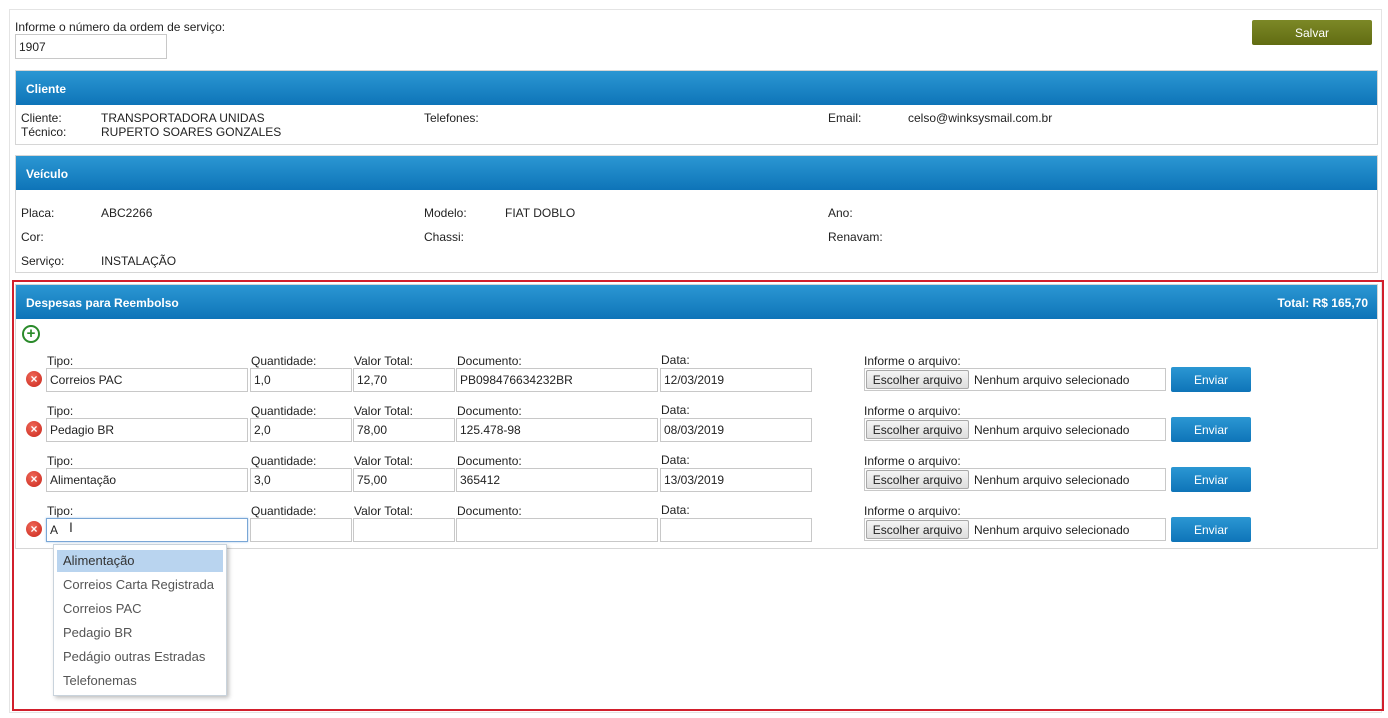  Describe the element at coordinates (31, 334) in the screenshot. I see `add-expense-icon: +` at that location.